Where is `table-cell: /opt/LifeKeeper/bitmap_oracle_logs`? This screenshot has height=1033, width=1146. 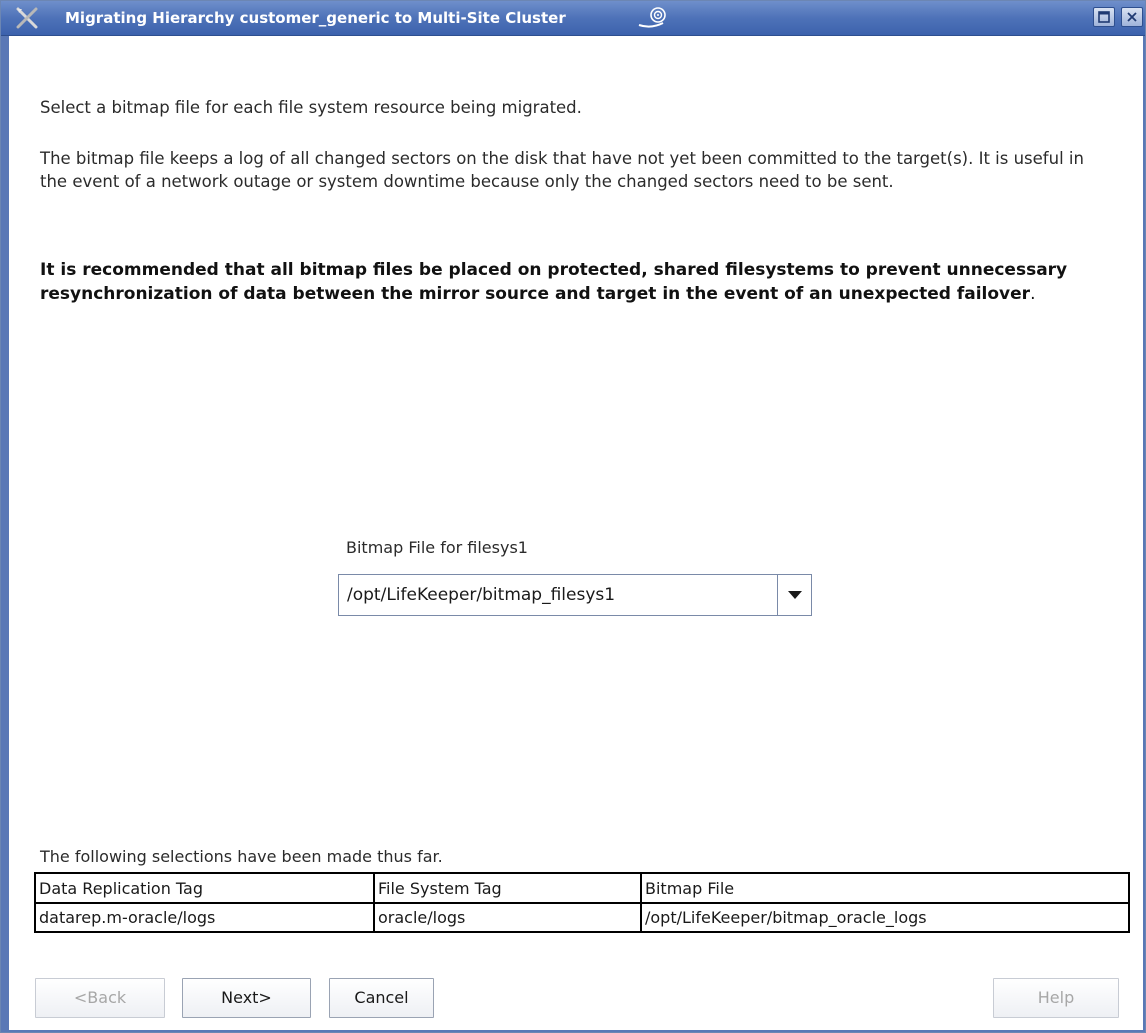 table-cell: /opt/LifeKeeper/bitmap_oracle_logs is located at coordinates (885, 917).